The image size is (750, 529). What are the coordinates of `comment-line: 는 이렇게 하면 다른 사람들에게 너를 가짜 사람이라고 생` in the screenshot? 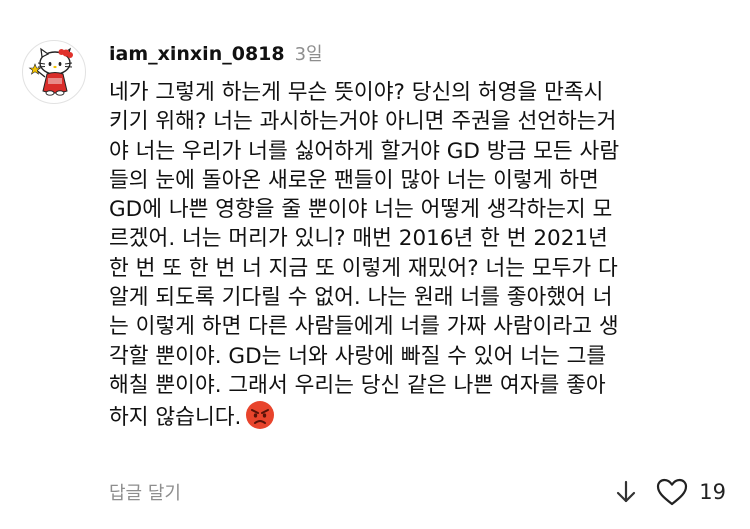 It's located at (364, 327).